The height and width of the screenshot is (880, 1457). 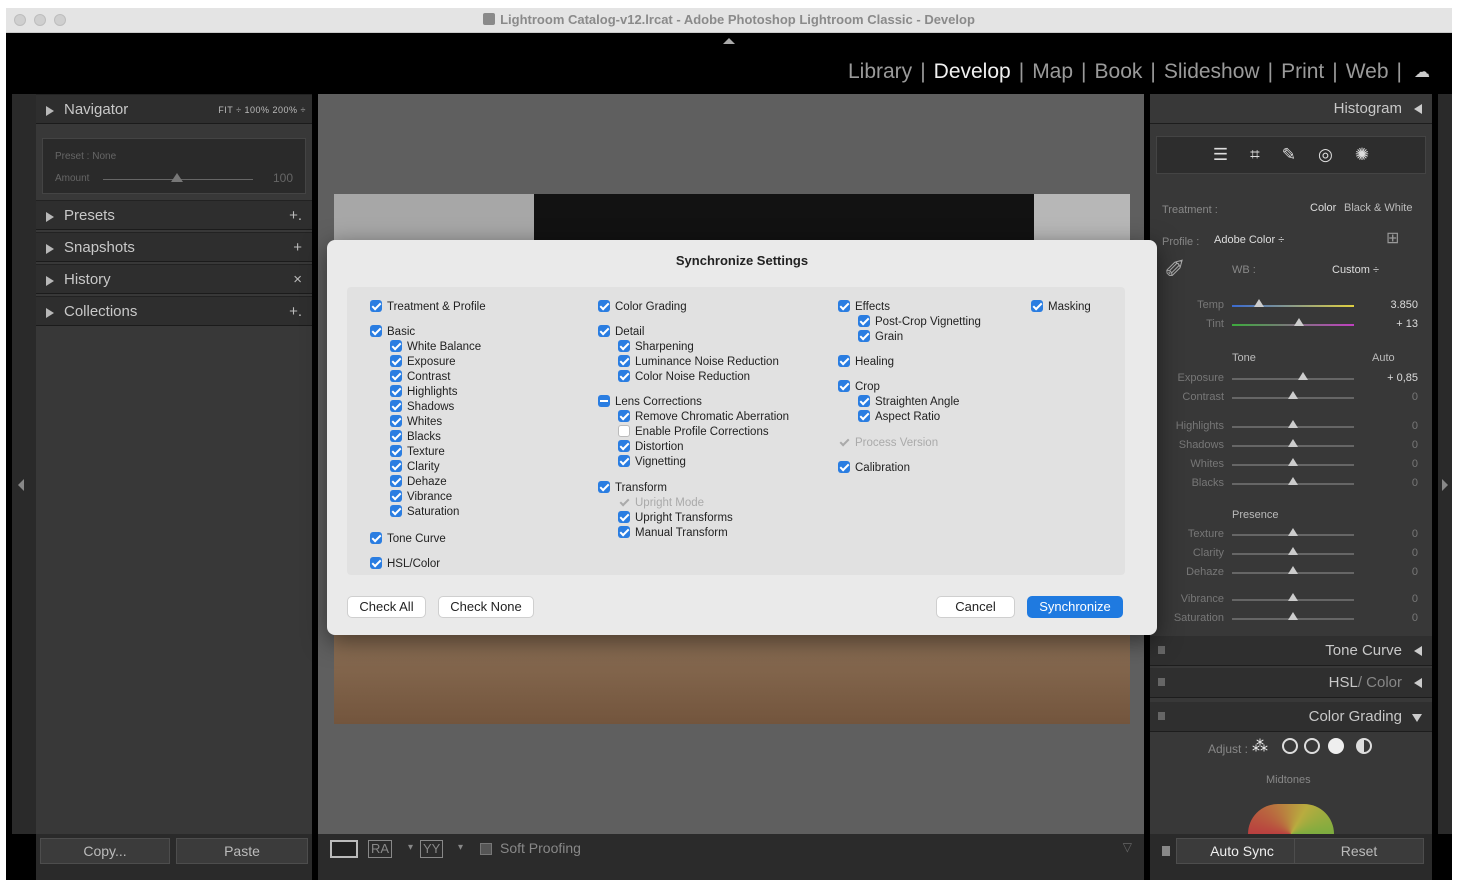 What do you see at coordinates (418, 482) in the screenshot?
I see `dehaze-item: Dehaze` at bounding box center [418, 482].